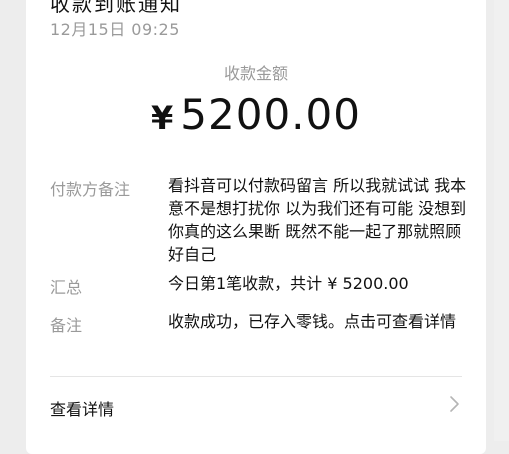 This screenshot has width=509, height=454. What do you see at coordinates (116, 8) in the screenshot?
I see `notice-title: 收款到账通知` at bounding box center [116, 8].